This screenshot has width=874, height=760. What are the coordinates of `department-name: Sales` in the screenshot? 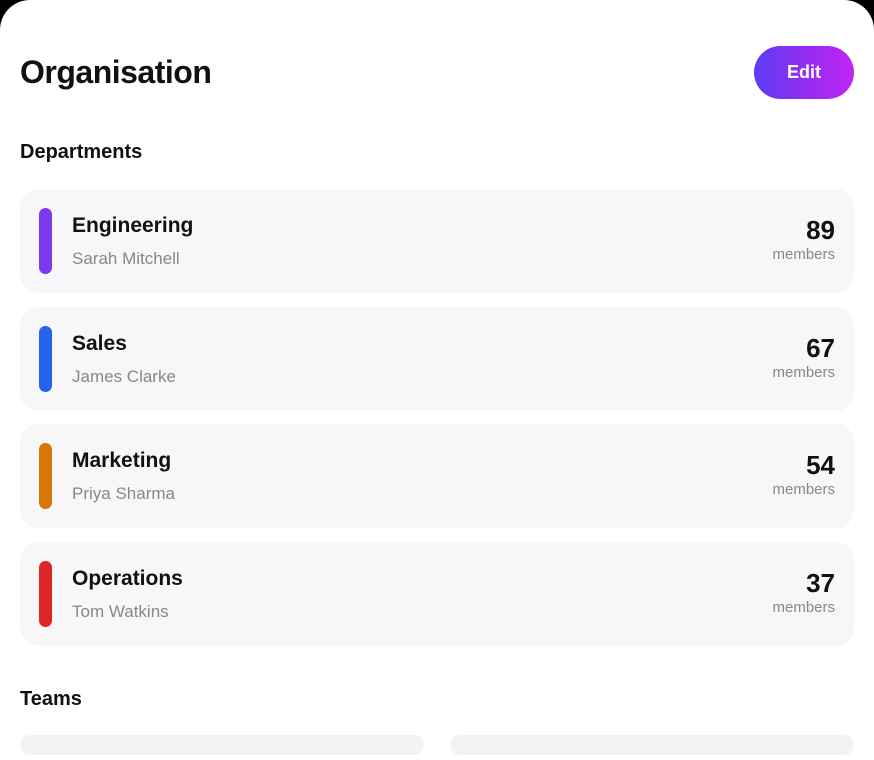 It's located at (99, 343).